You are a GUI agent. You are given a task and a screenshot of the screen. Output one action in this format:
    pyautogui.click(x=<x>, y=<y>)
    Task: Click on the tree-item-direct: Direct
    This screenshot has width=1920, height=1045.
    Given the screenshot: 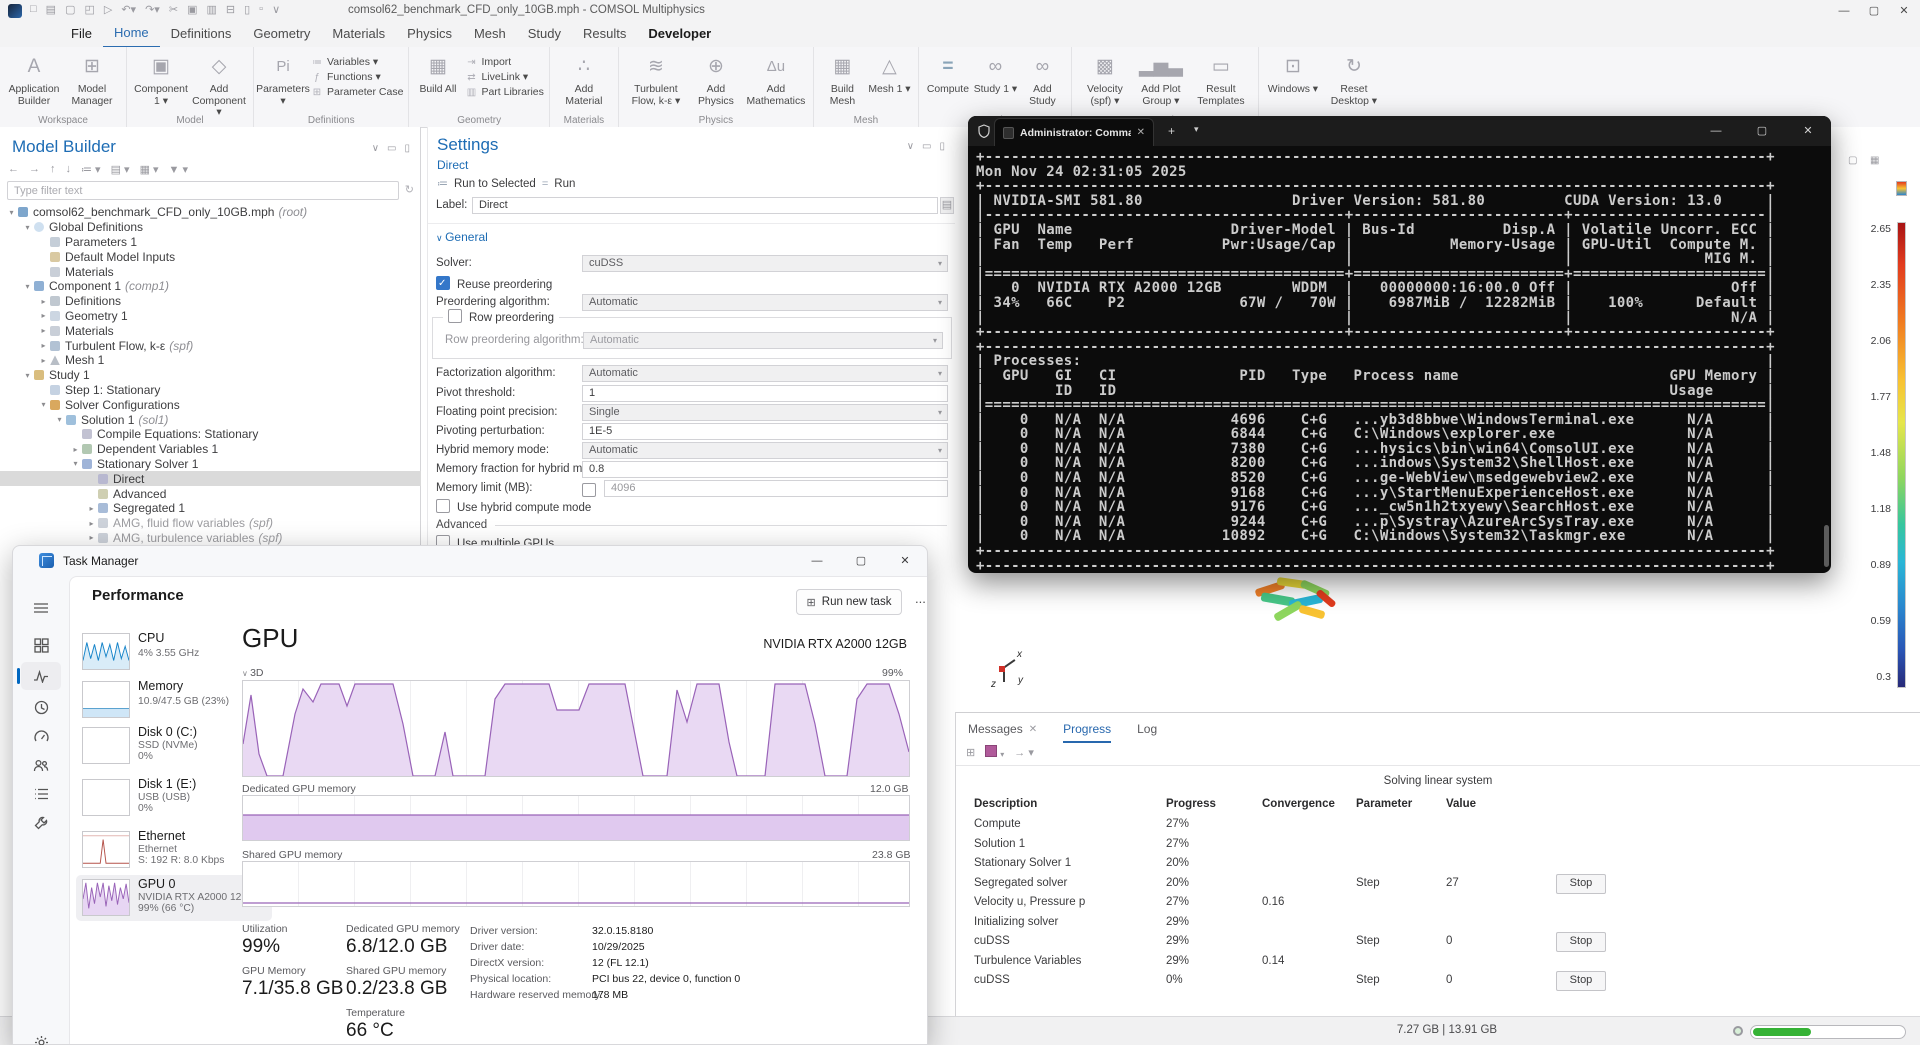 What is the action you would take?
    pyautogui.click(x=210, y=479)
    